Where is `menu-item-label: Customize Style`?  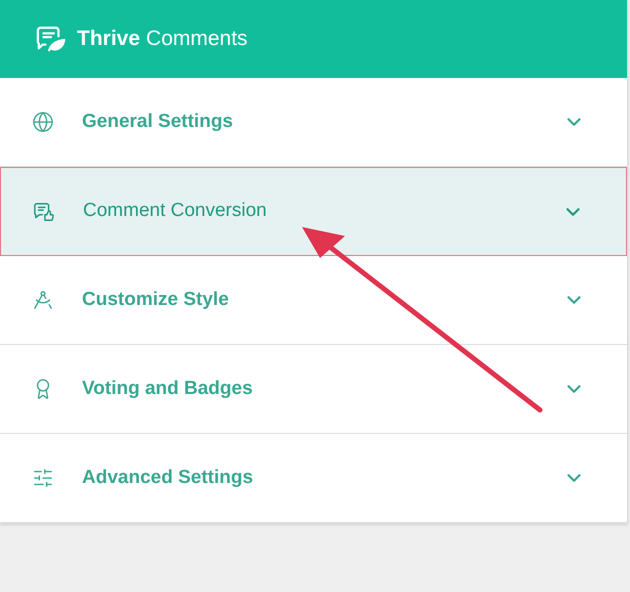 menu-item-label: Customize Style is located at coordinates (155, 300).